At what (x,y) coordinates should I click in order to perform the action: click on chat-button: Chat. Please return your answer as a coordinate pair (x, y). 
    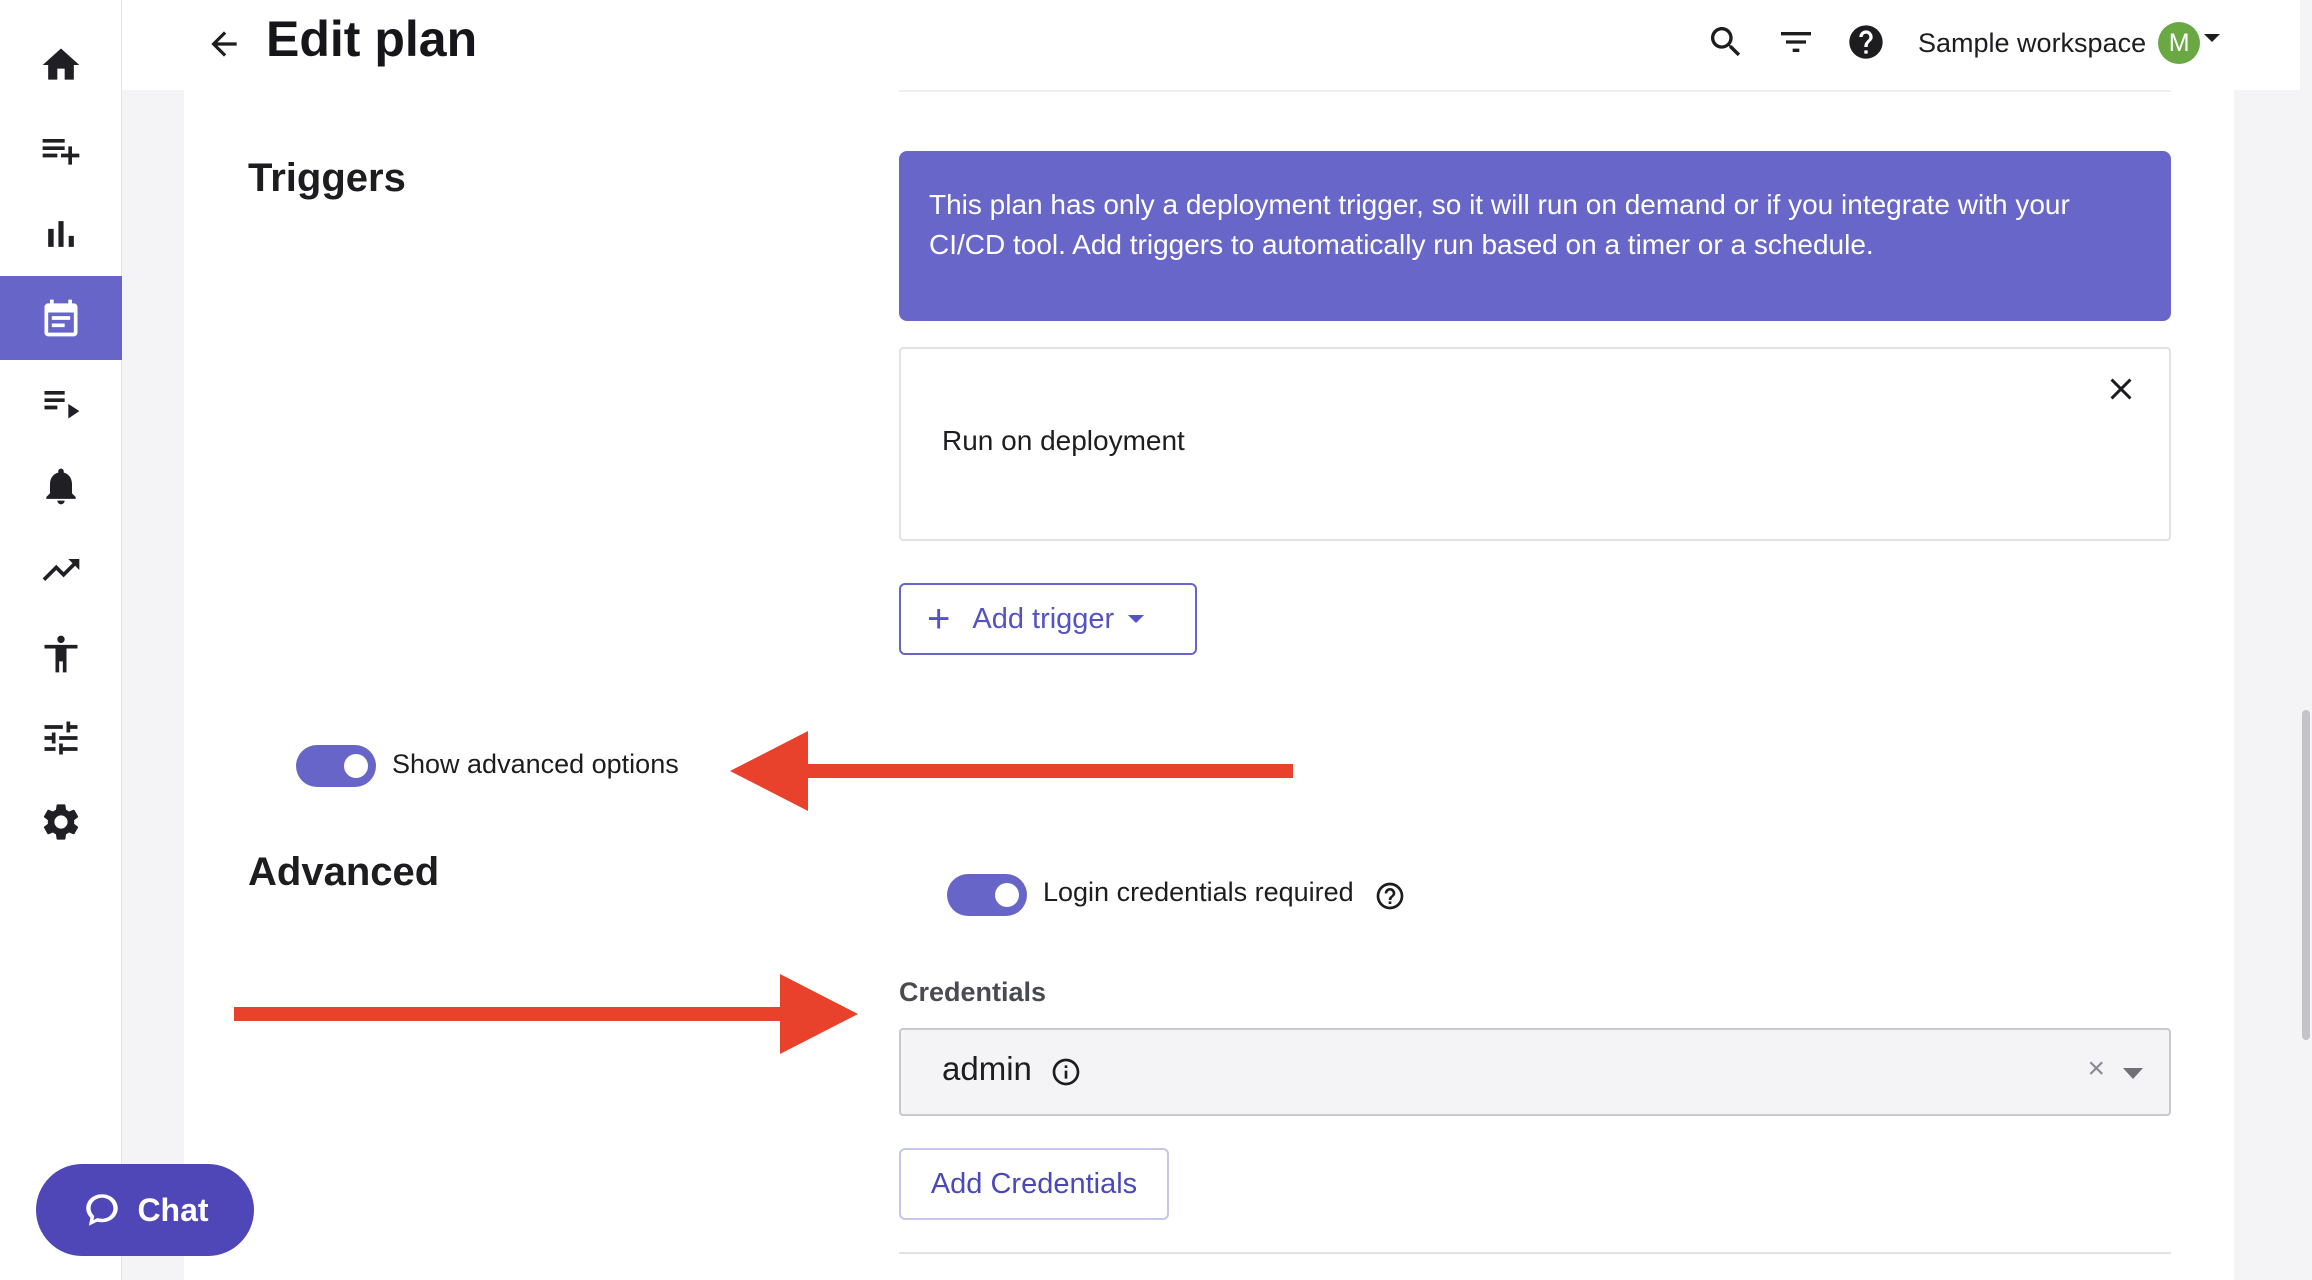
    Looking at the image, I should click on (145, 1210).